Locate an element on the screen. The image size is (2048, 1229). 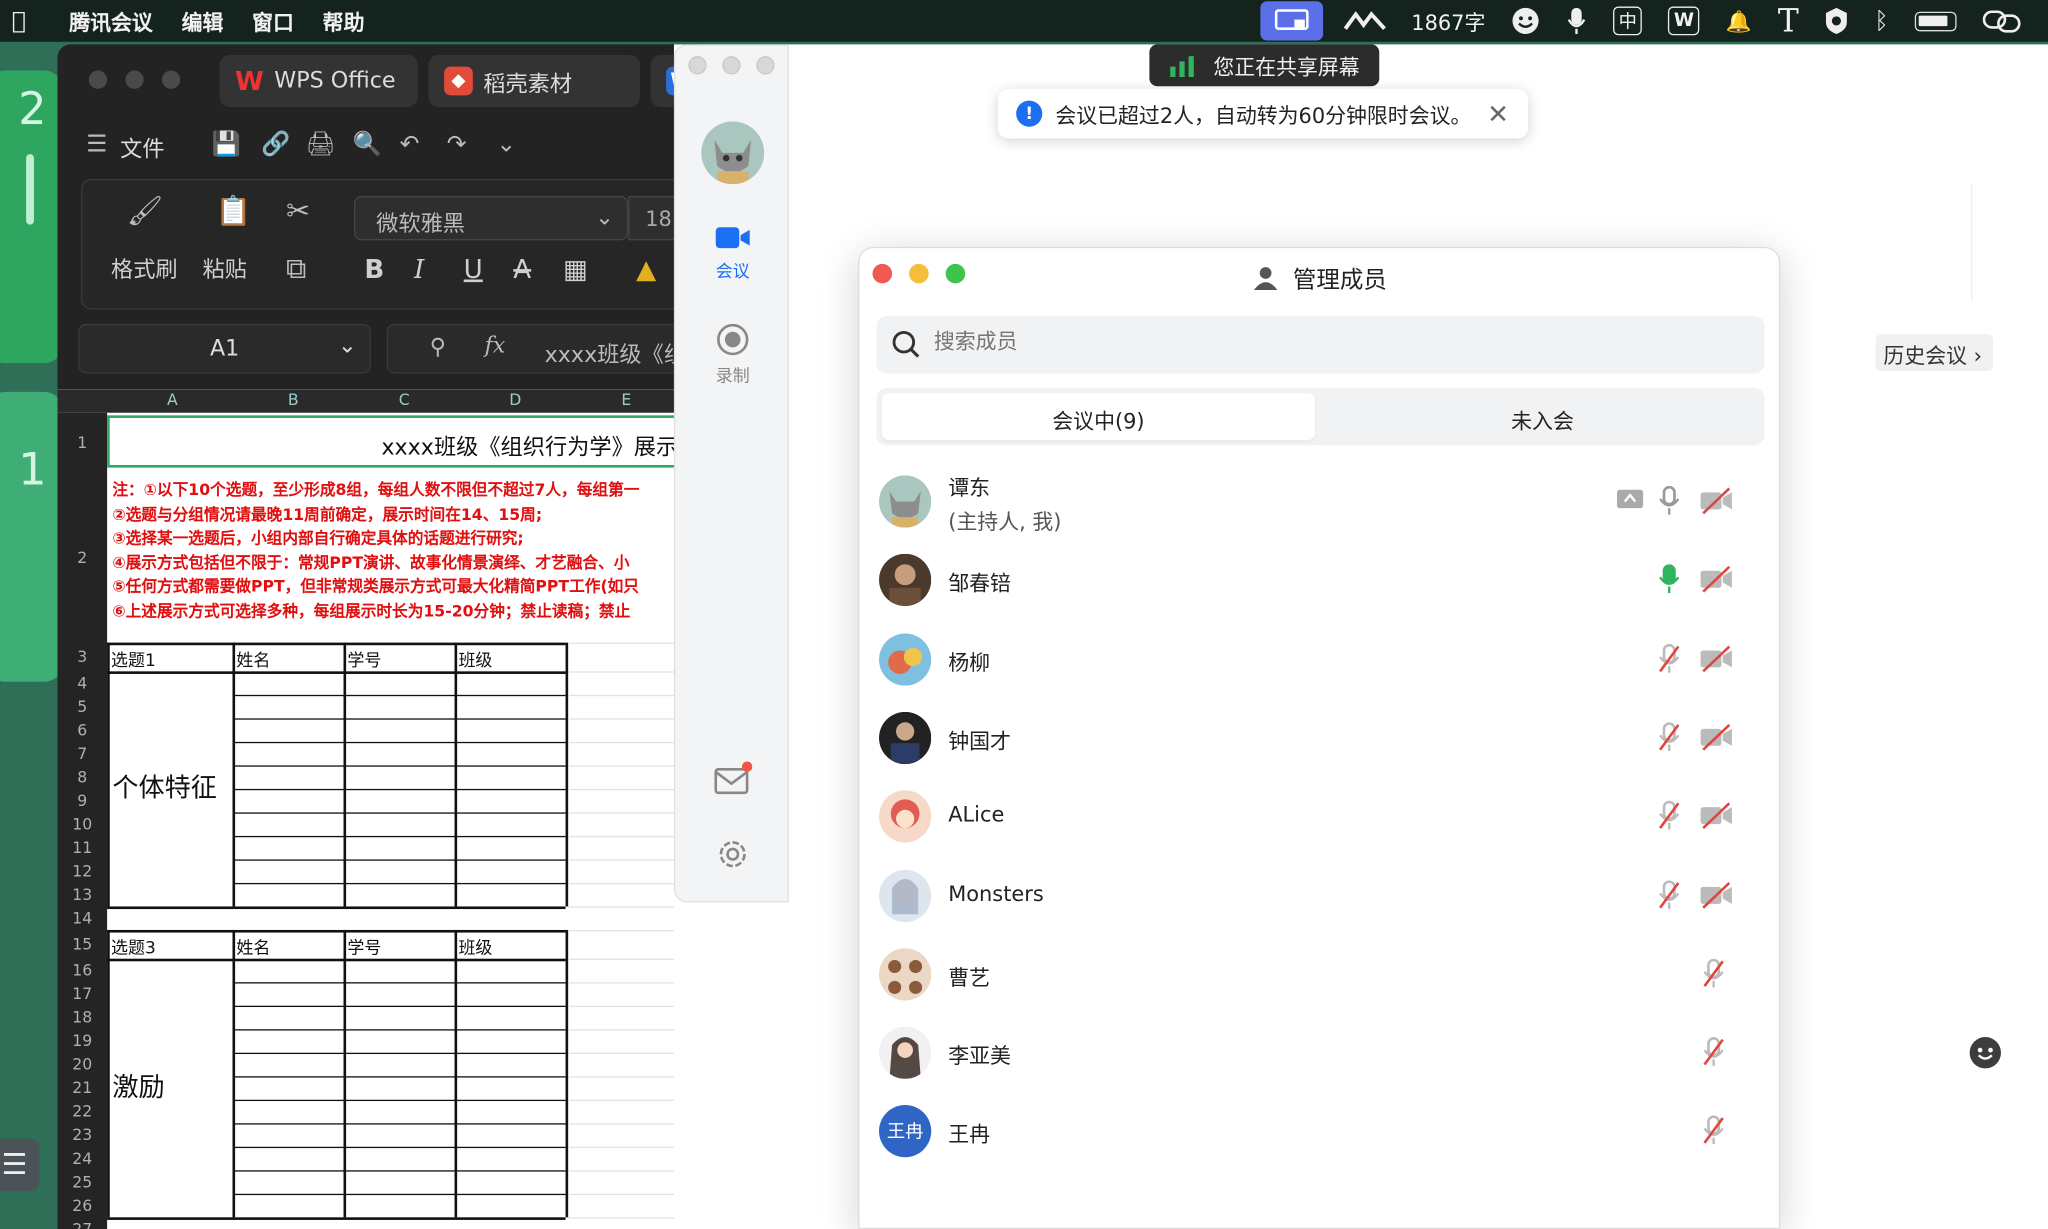
history-meetings-button: 历史会议 › is located at coordinates (1934, 352).